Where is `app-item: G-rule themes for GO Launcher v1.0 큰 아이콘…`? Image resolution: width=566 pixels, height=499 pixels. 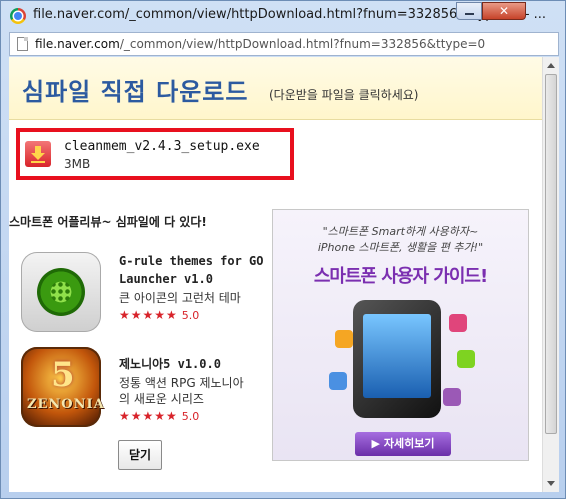 app-item: G-rule themes for GO Launcher v1.0 큰 아이콘… is located at coordinates (143, 297).